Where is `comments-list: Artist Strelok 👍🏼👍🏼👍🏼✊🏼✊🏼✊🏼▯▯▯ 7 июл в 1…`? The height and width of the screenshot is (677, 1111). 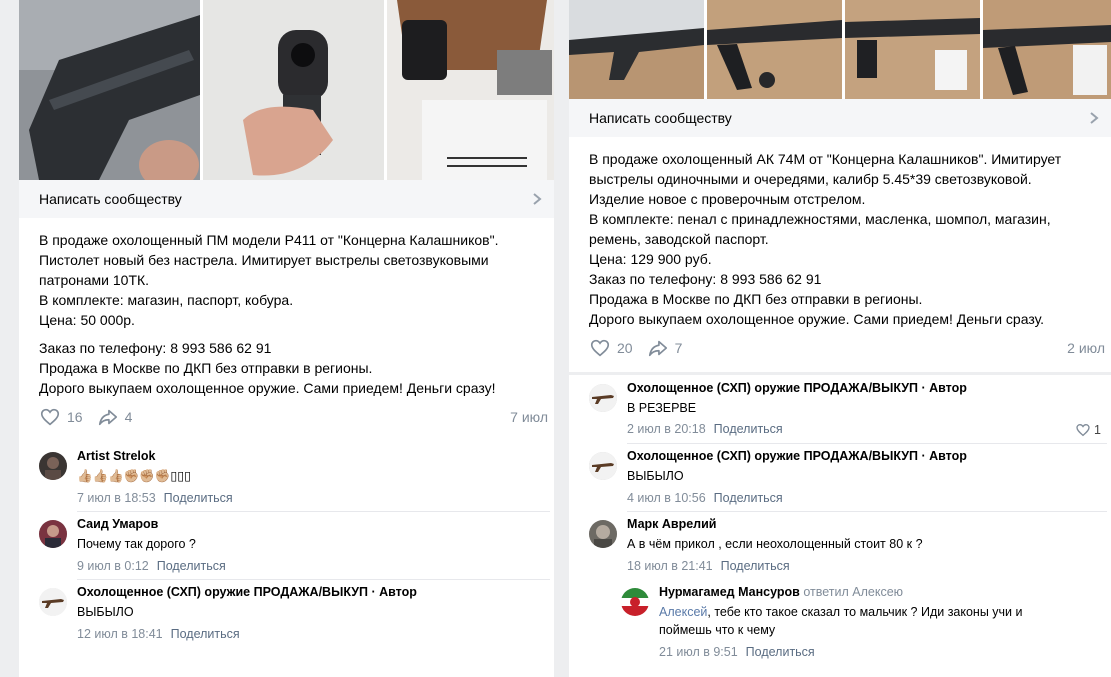
comments-list: Artist Strelok 👍🏼👍🏼👍🏼✊🏼✊🏼✊🏼▯▯▯ 7 июл в 1… is located at coordinates (296, 546).